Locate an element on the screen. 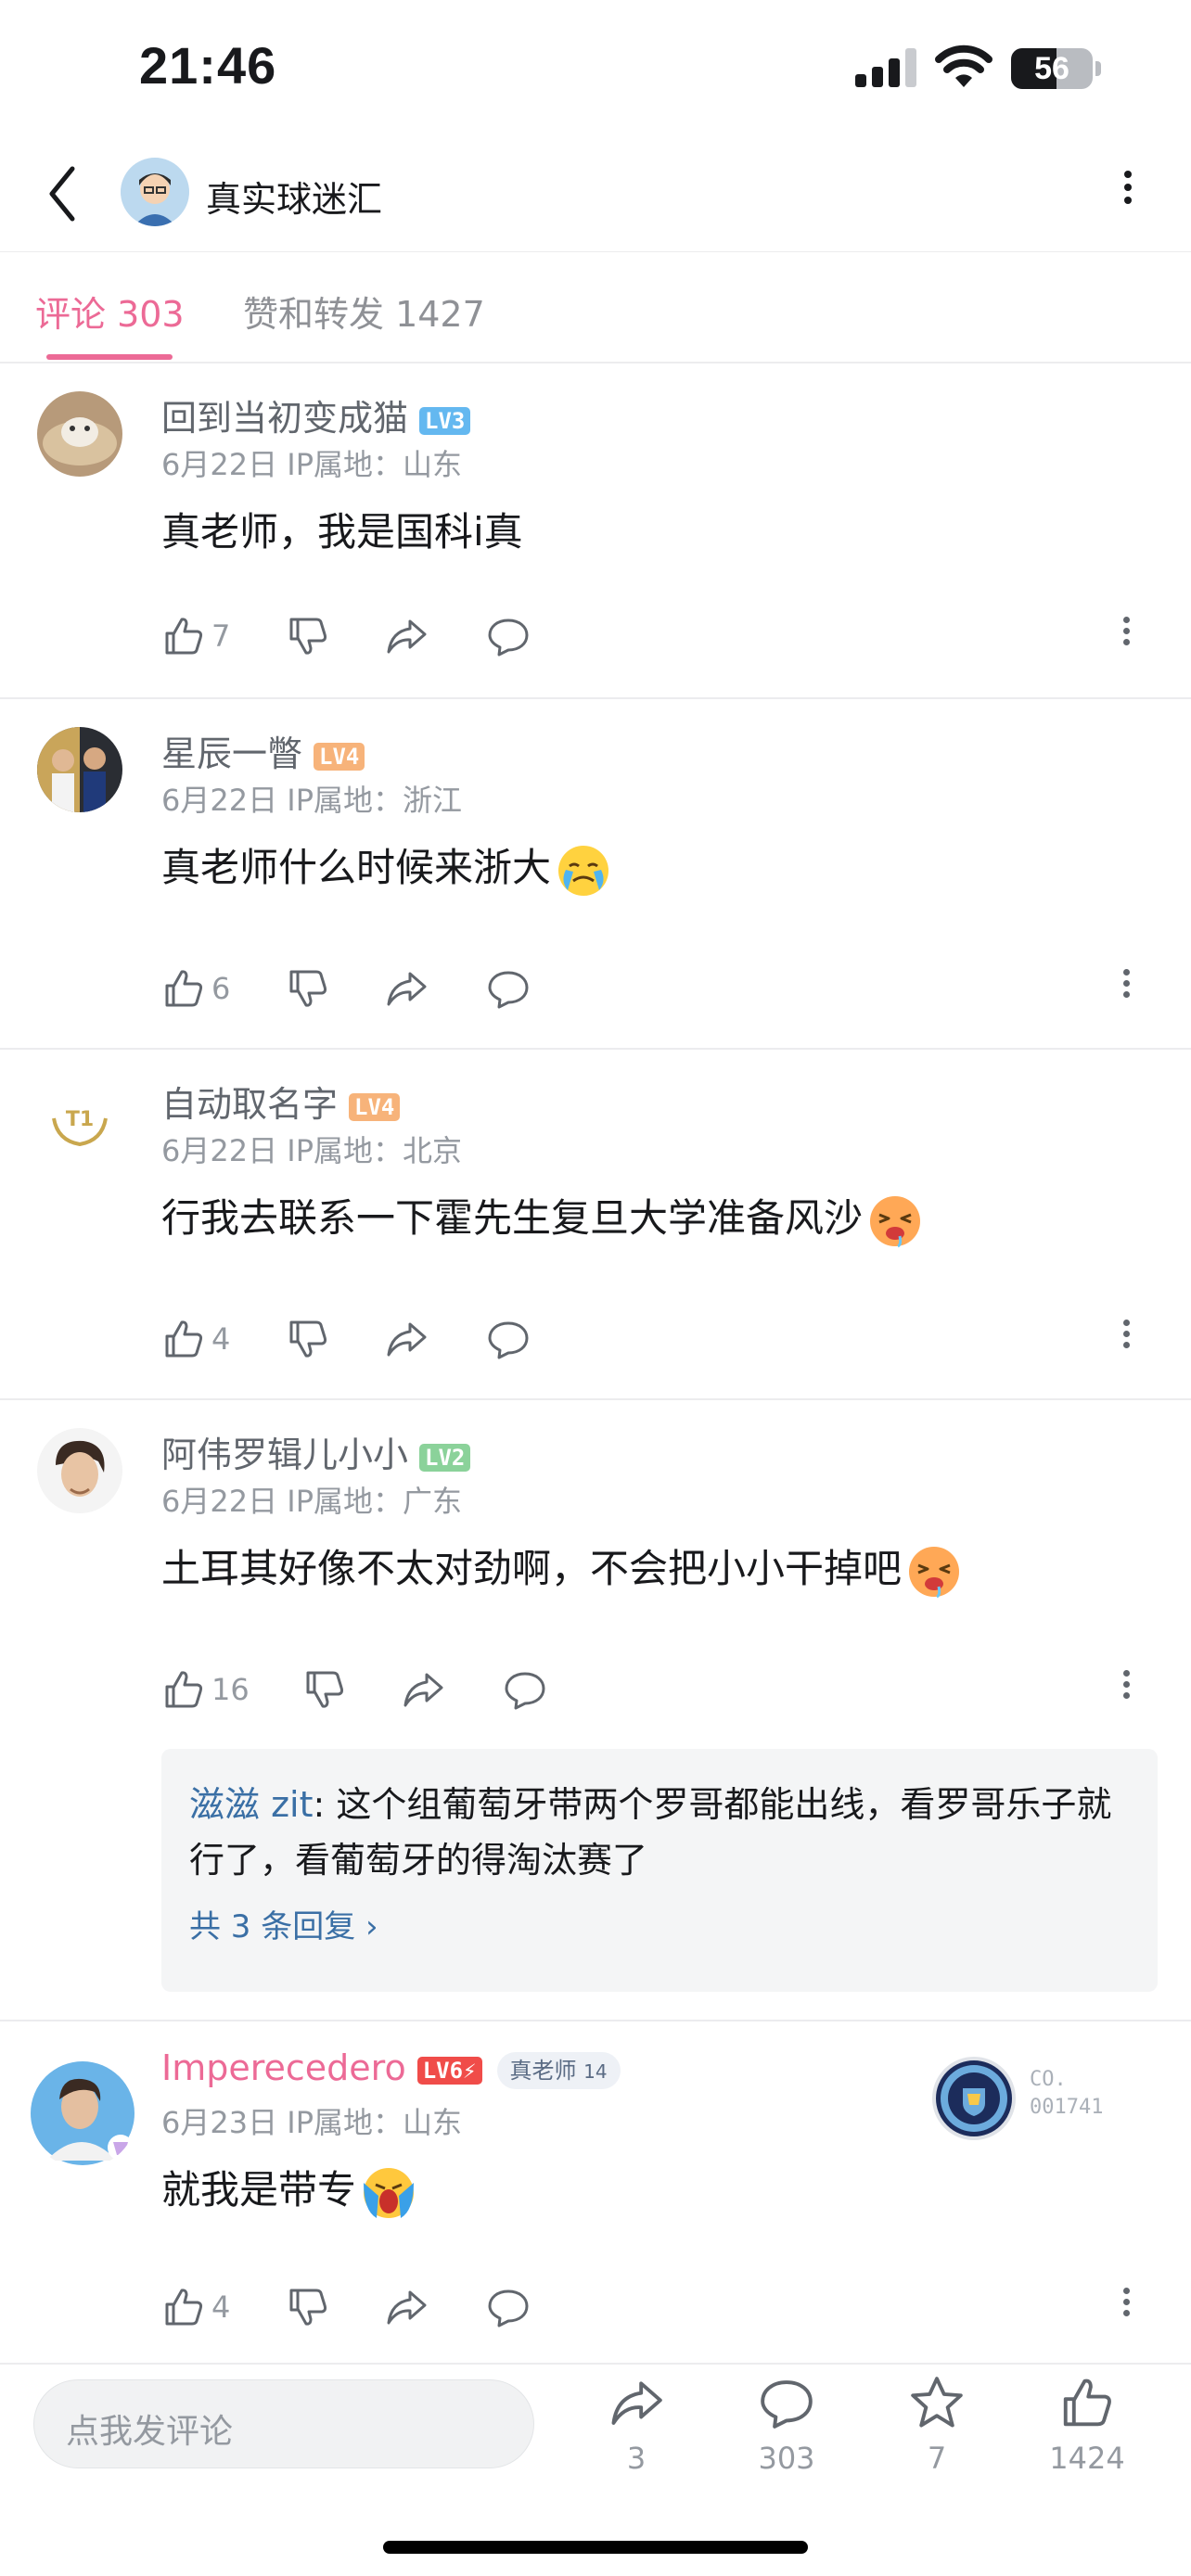 This screenshot has height=2576, width=1191. nav-header: 真实球迷汇 is located at coordinates (595, 196).